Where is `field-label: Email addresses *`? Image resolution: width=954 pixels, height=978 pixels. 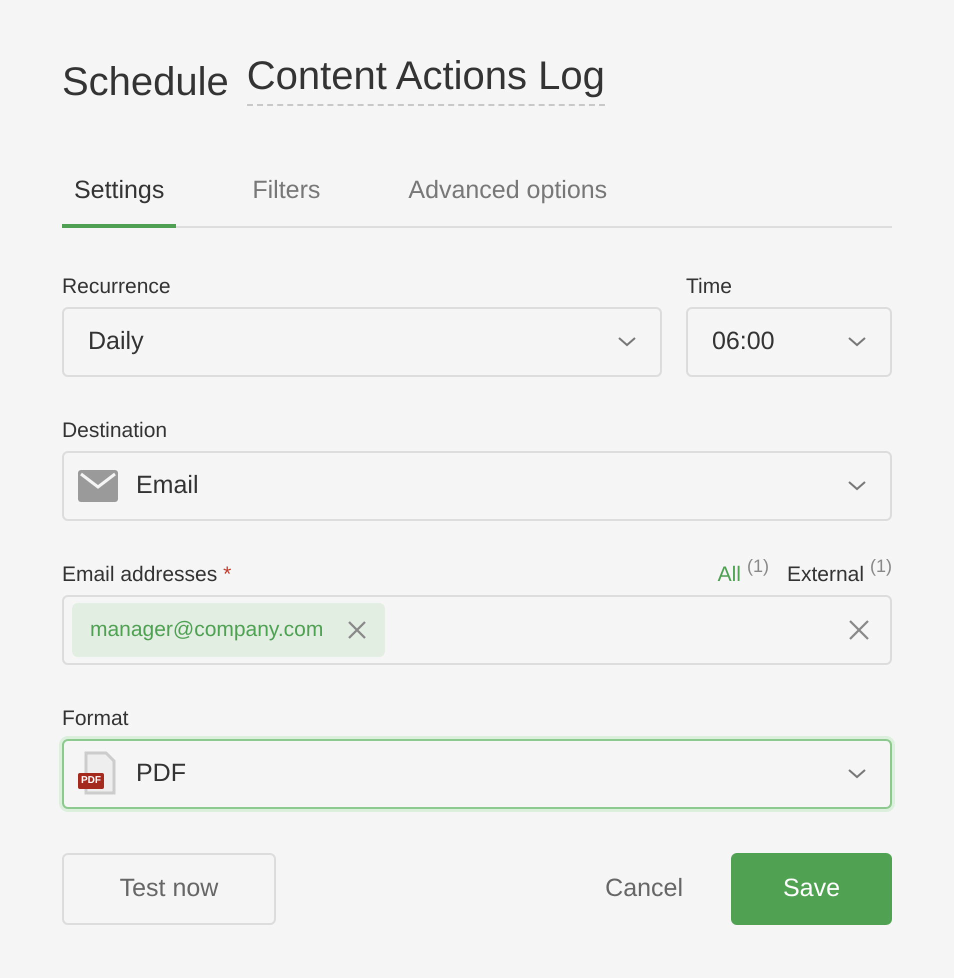 field-label: Email addresses * is located at coordinates (147, 575).